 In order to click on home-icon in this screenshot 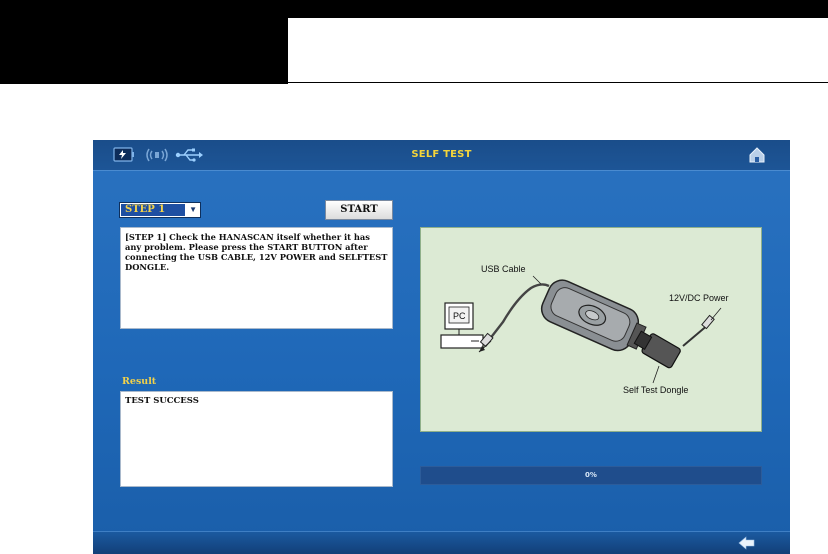, I will do `click(757, 155)`.